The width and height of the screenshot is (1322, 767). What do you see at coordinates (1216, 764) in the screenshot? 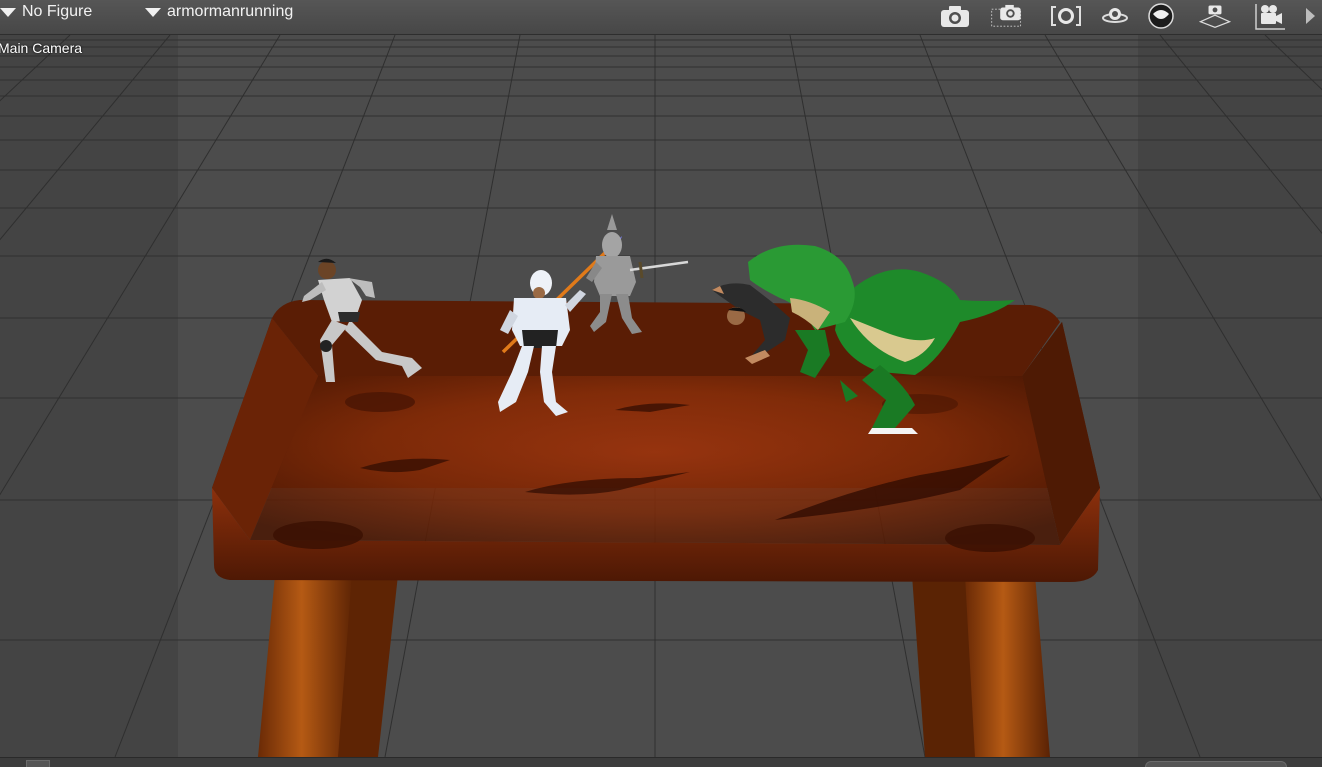
I see `bottom-slider-pill` at bounding box center [1216, 764].